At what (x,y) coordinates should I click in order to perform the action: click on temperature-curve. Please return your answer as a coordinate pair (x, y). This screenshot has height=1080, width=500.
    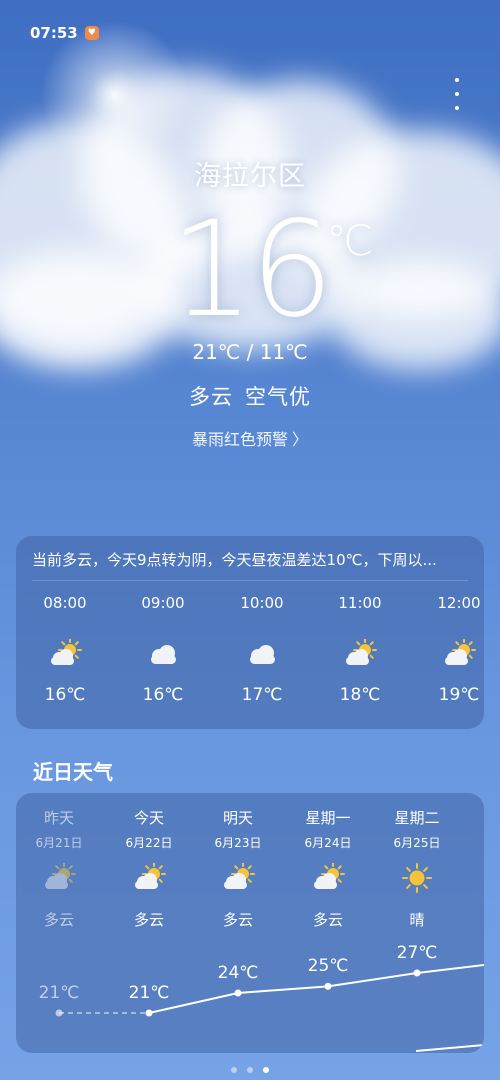
    Looking at the image, I should click on (269, 1008).